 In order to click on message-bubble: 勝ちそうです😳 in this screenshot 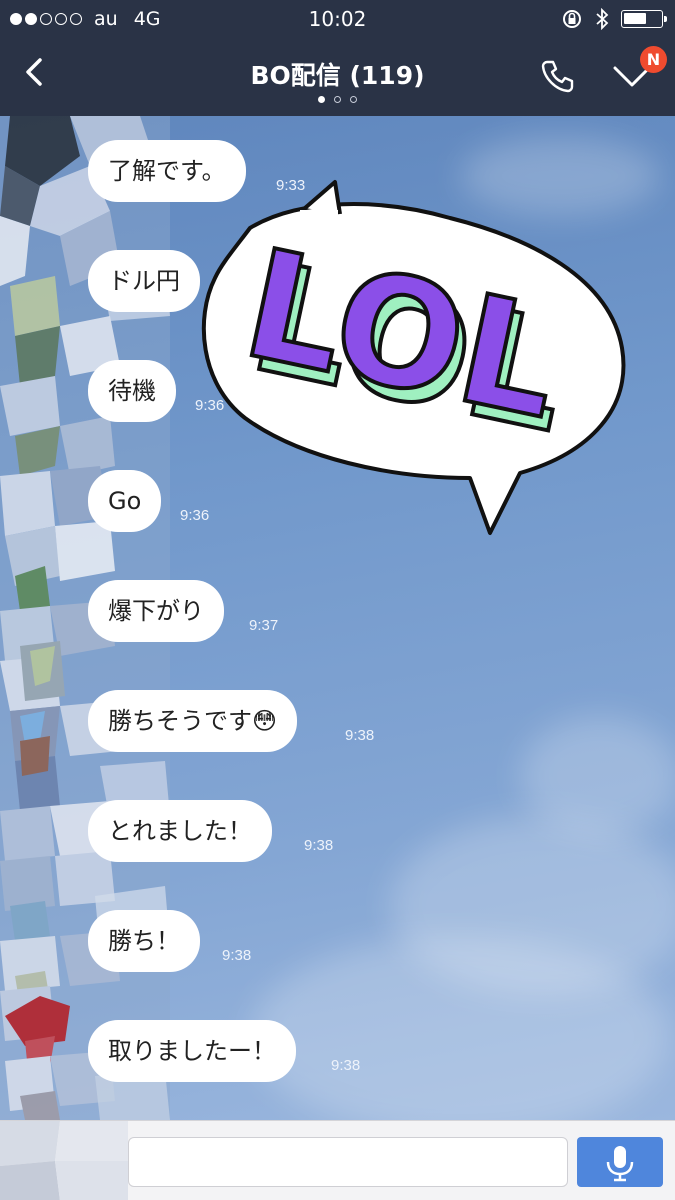, I will do `click(193, 721)`.